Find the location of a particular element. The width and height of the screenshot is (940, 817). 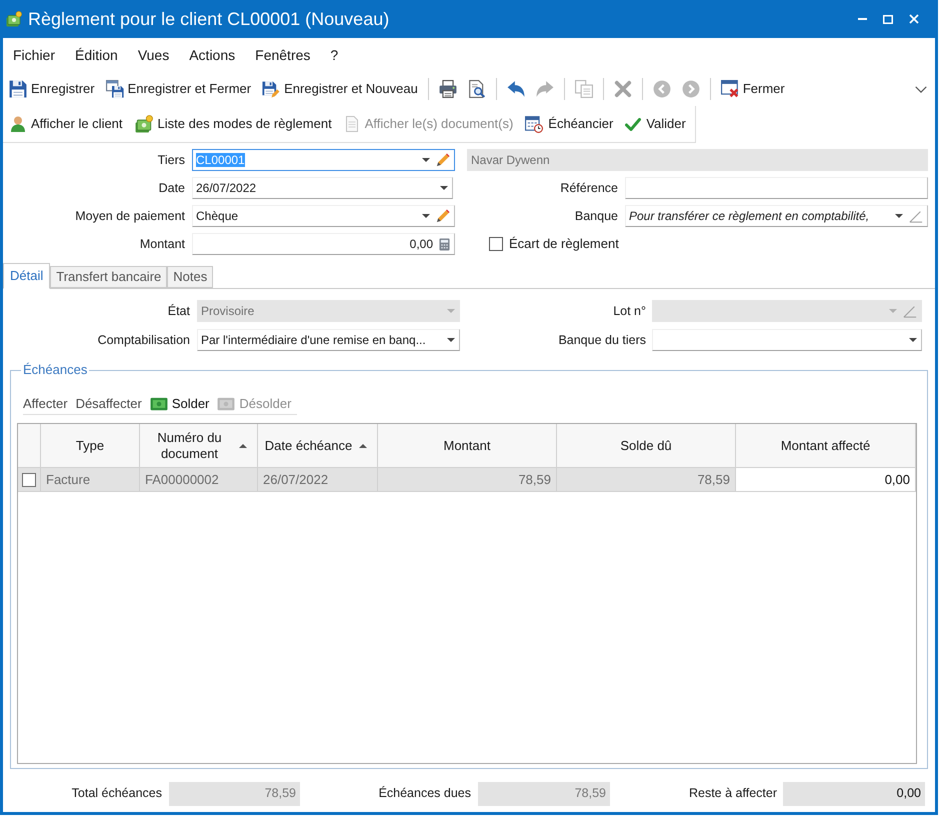

dropdown-field: 26/07/2022 is located at coordinates (322, 188).